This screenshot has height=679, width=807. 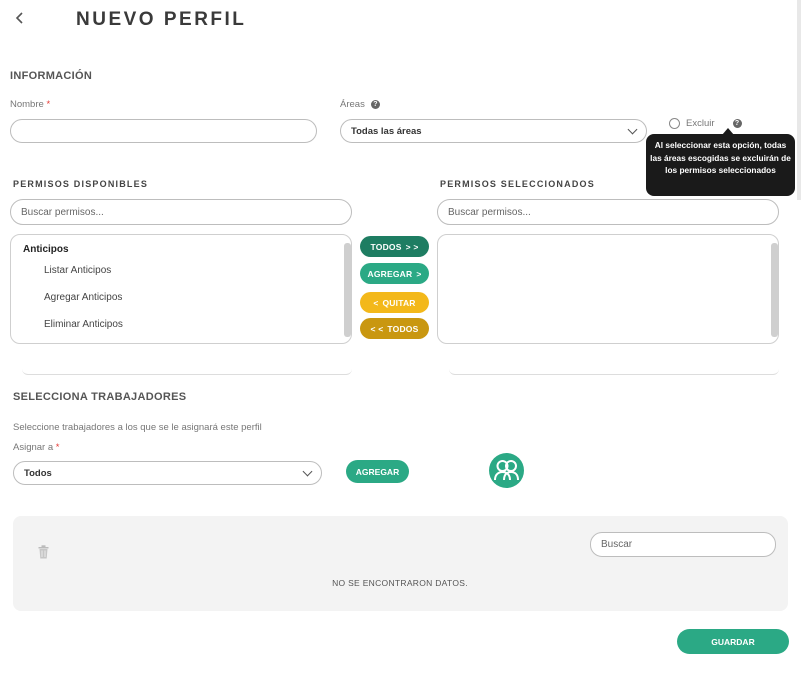 What do you see at coordinates (27, 104) in the screenshot?
I see `nombre-label-text: Nombre` at bounding box center [27, 104].